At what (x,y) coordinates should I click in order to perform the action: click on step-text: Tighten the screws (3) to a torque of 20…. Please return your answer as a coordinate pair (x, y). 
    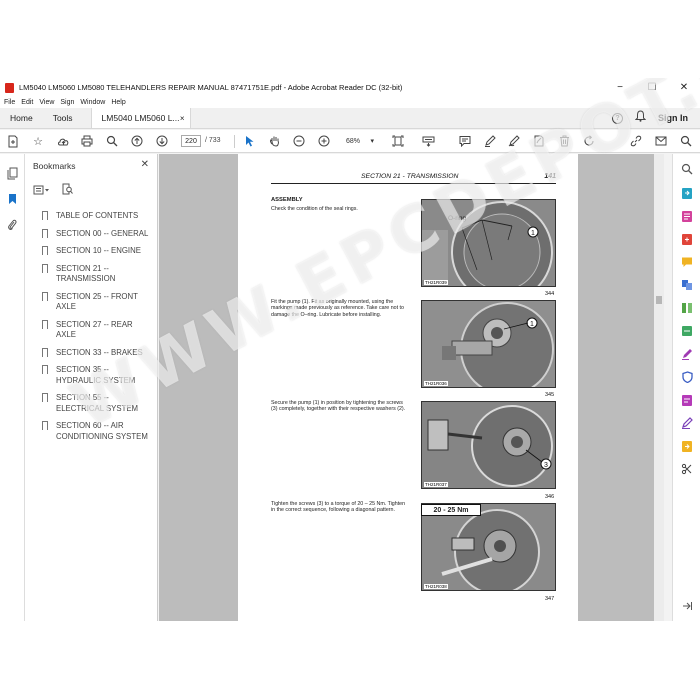
    Looking at the image, I should click on (338, 507).